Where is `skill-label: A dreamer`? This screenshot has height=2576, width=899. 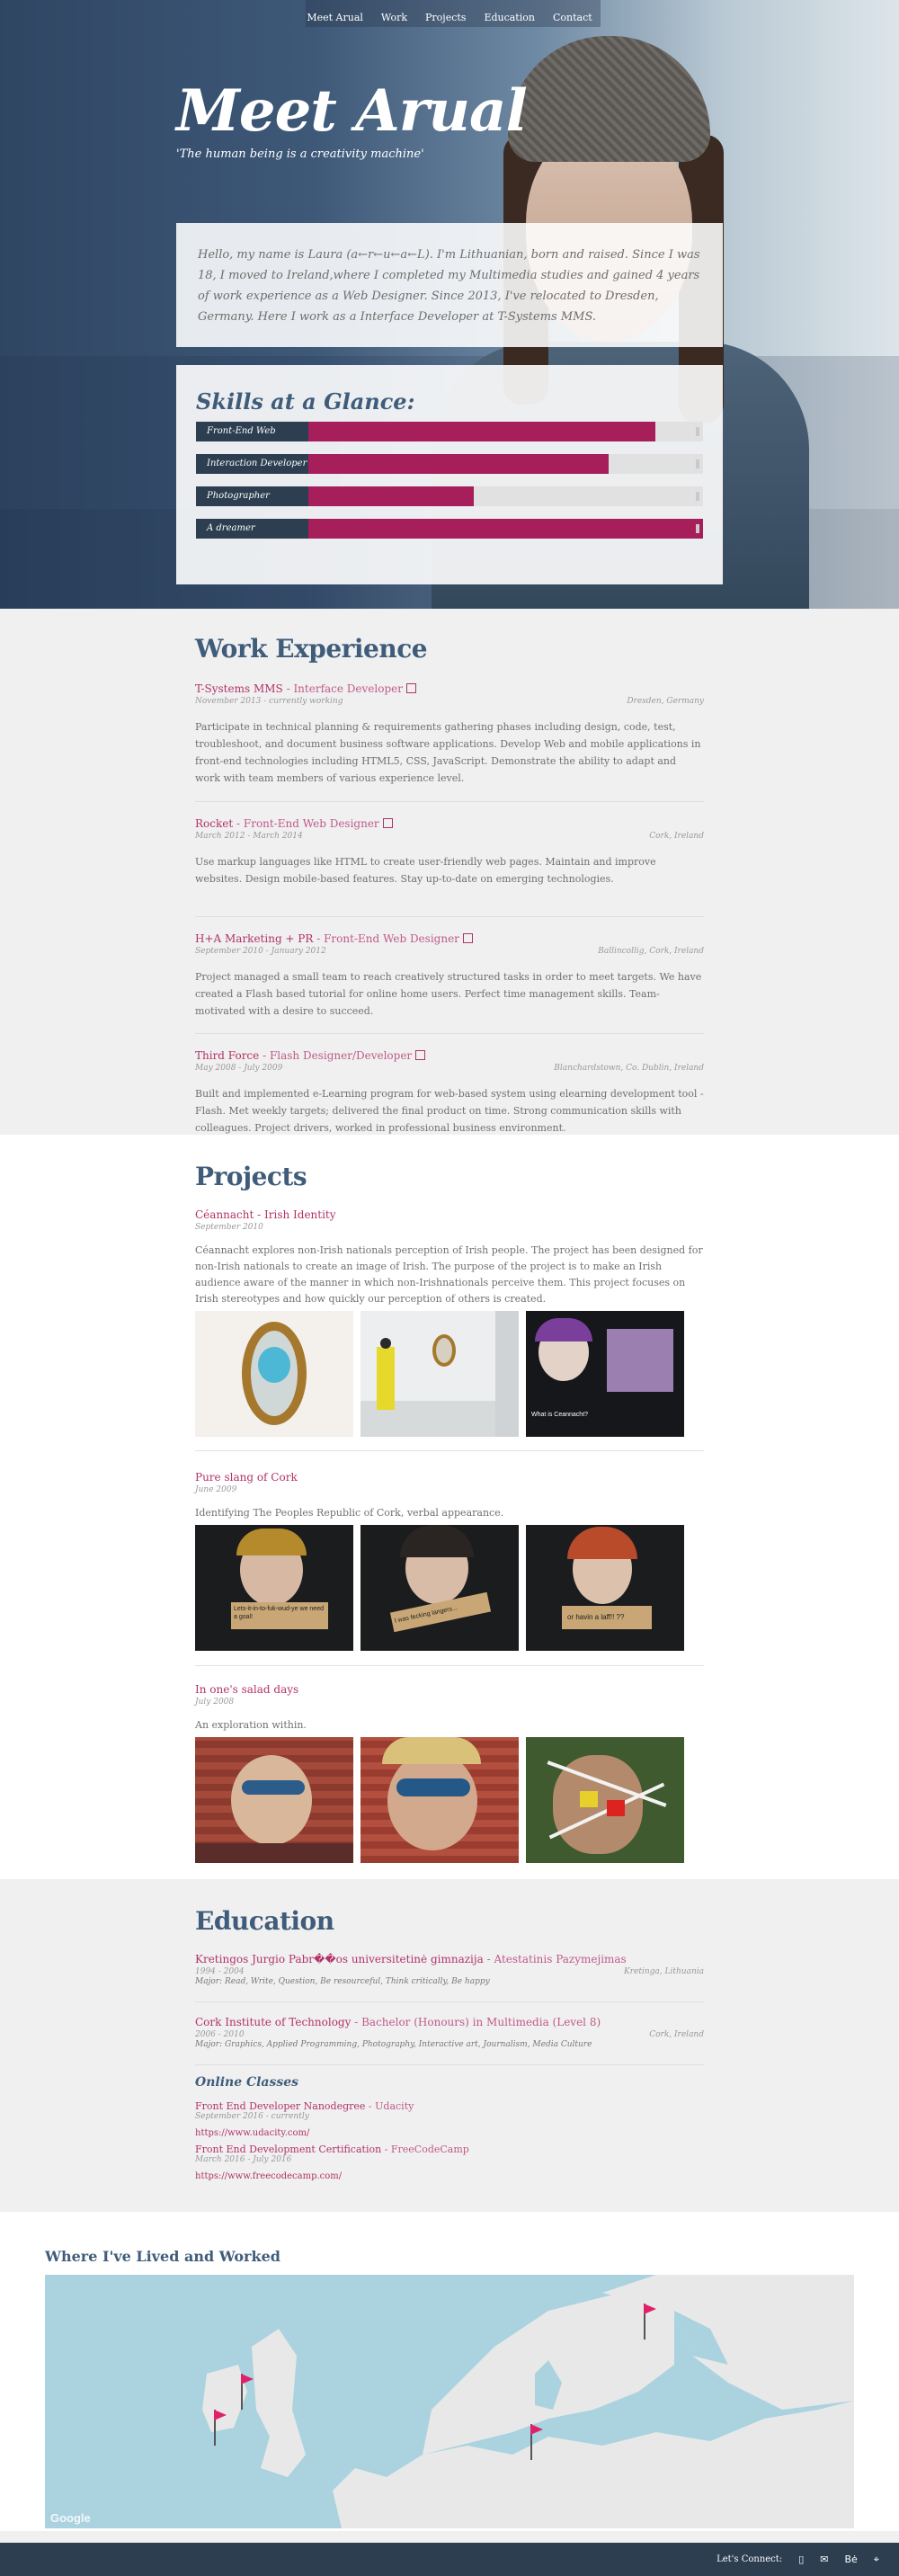 skill-label: A dreamer is located at coordinates (252, 529).